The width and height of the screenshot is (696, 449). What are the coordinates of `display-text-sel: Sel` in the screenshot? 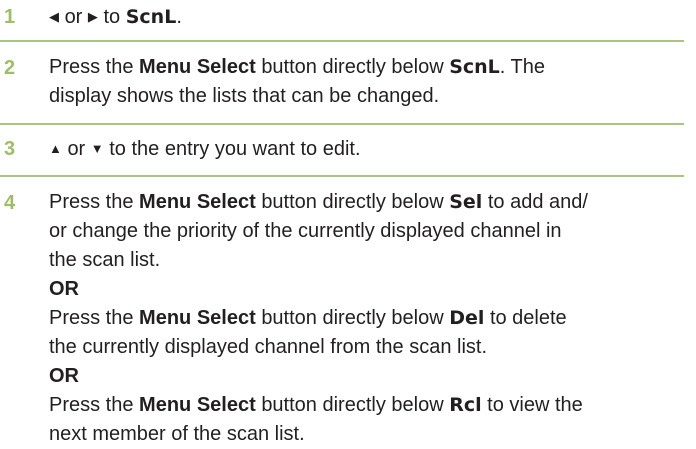 It's located at (466, 202).